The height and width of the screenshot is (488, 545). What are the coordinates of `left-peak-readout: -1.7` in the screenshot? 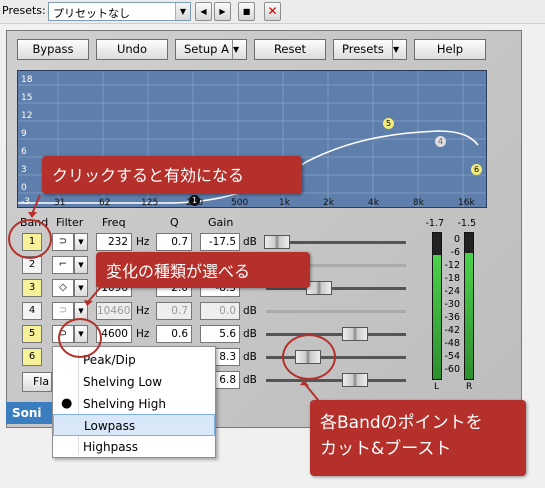 It's located at (434, 223).